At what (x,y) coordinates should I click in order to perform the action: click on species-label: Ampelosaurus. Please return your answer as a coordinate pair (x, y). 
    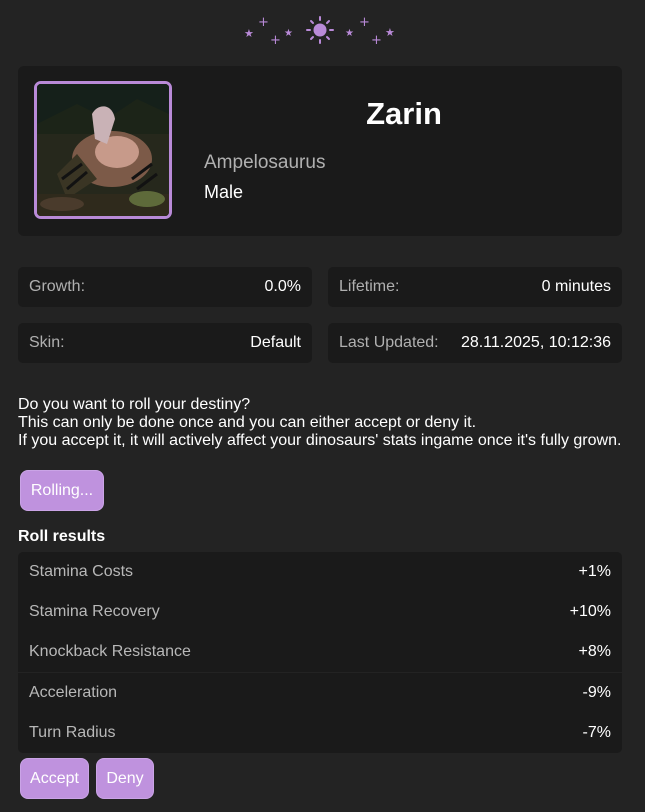
    Looking at the image, I should click on (265, 162).